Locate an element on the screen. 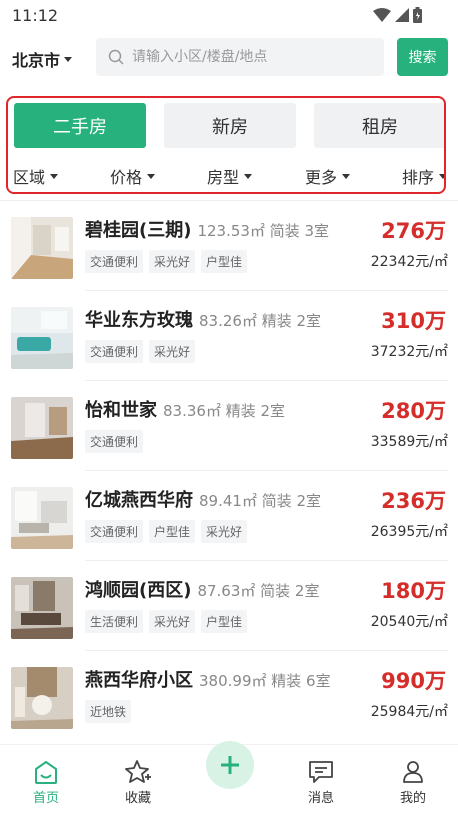  listing-tag: 近地铁 is located at coordinates (108, 711).